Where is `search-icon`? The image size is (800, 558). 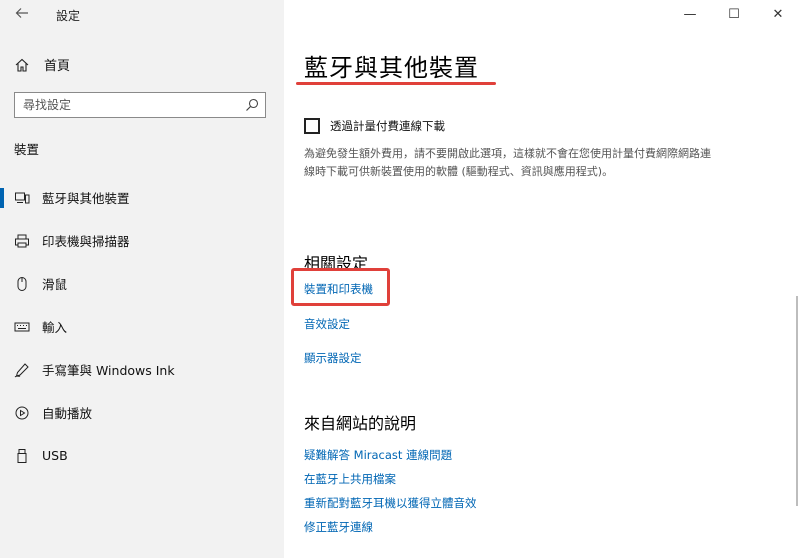
search-icon is located at coordinates (252, 104).